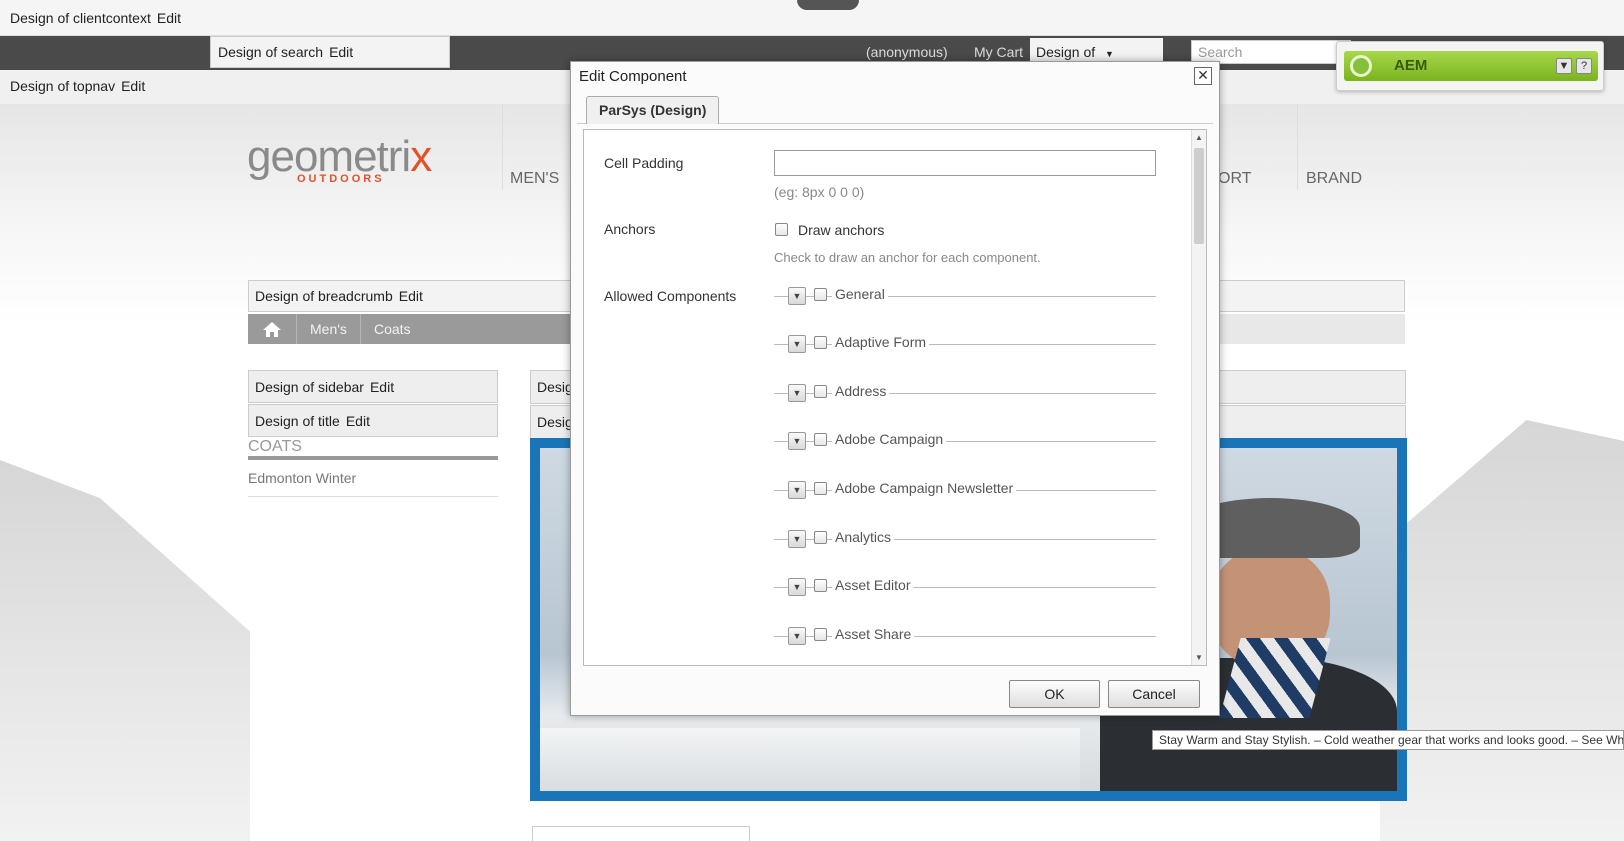 This screenshot has height=841, width=1624. I want to click on component-label: Asset Editor, so click(873, 585).